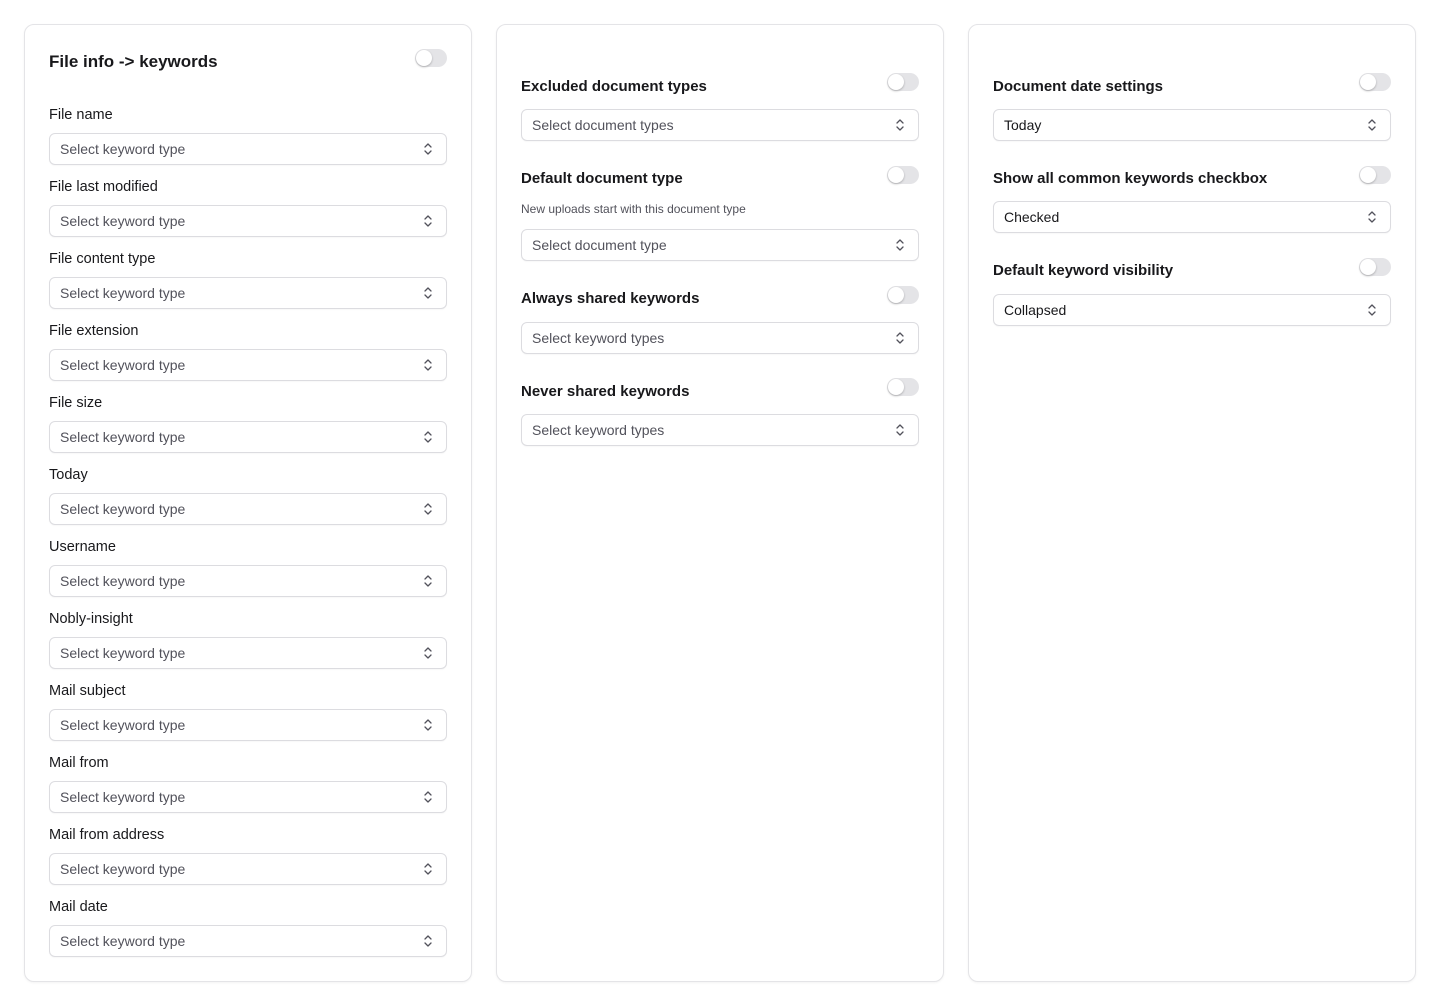 The image size is (1440, 1000). What do you see at coordinates (248, 941) in the screenshot?
I see `mail-date-select: Select keyword type` at bounding box center [248, 941].